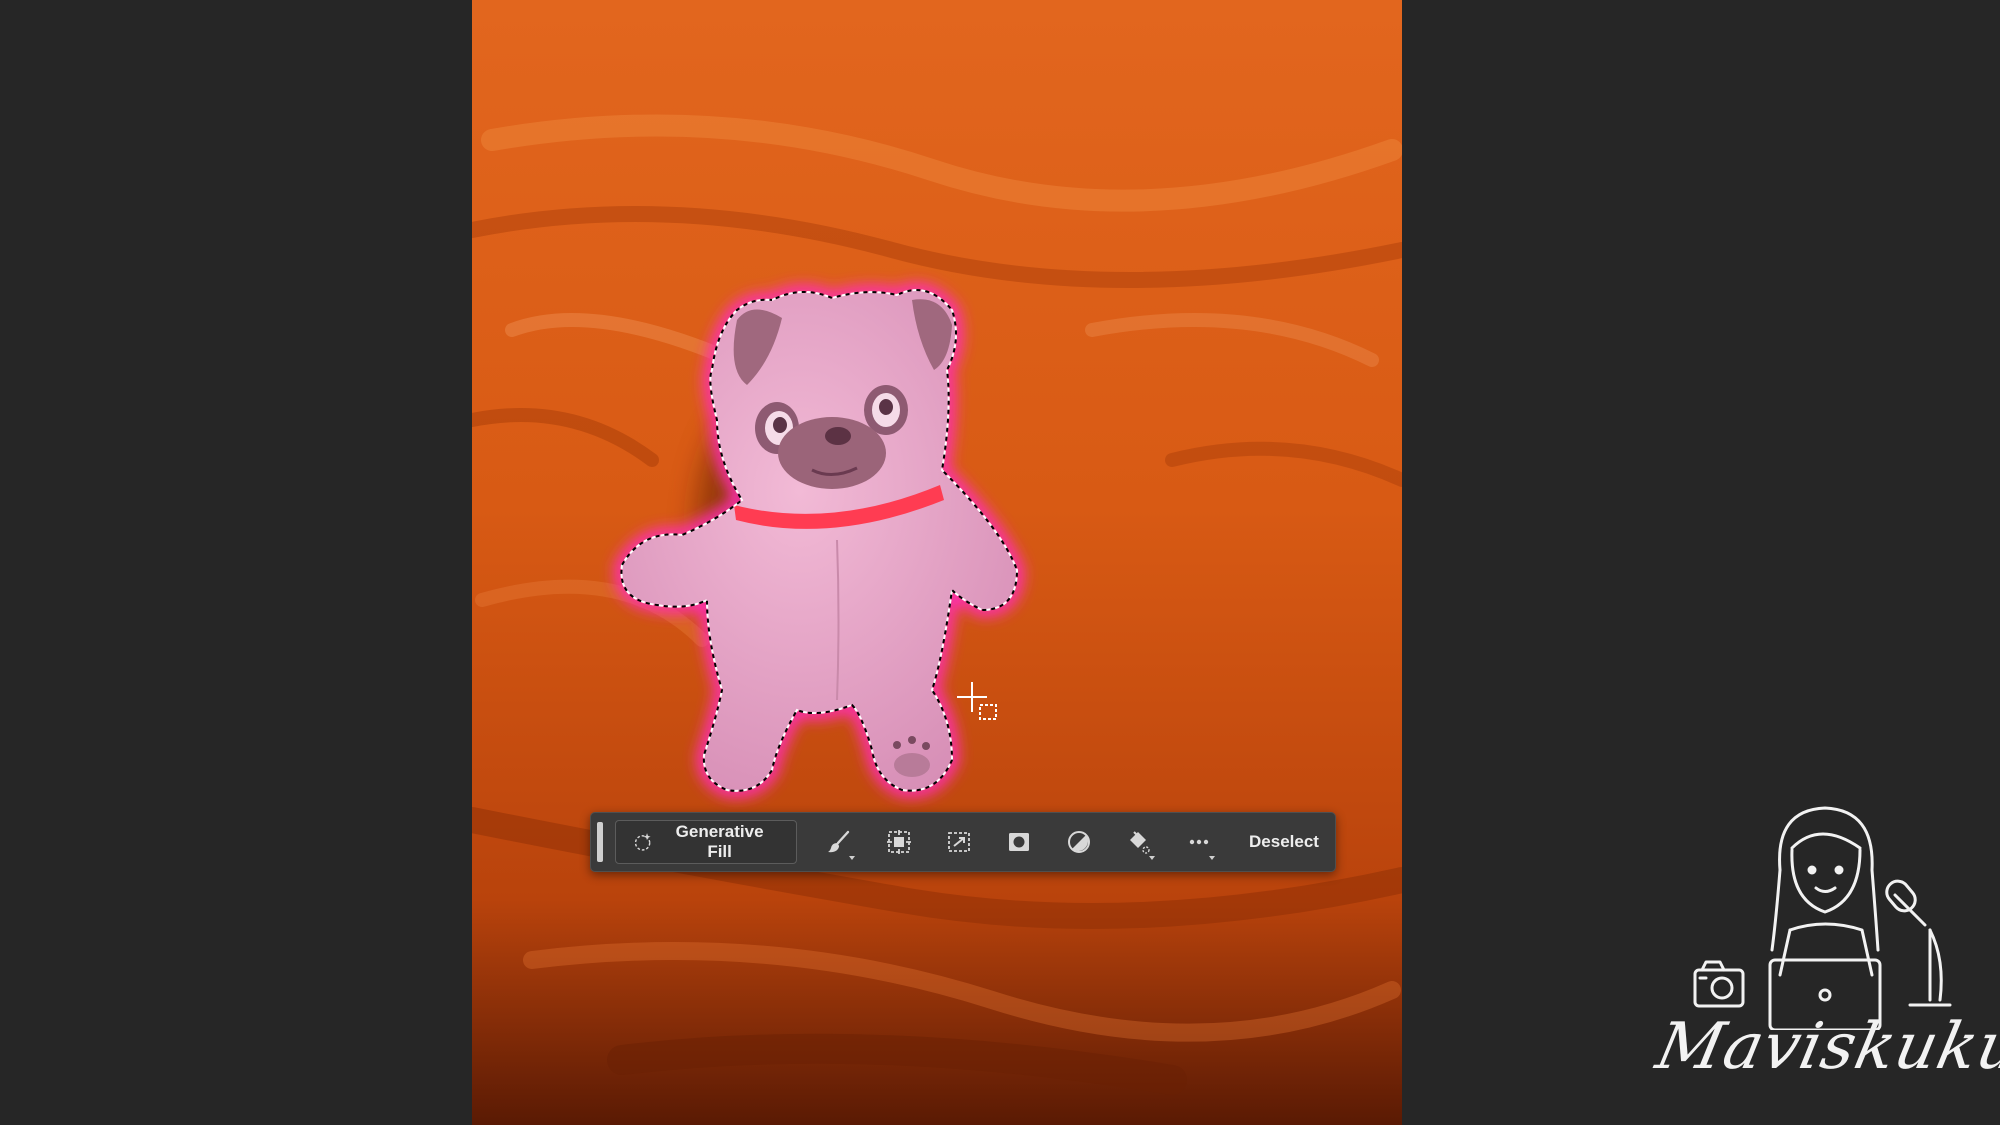 This screenshot has height=1125, width=2000. I want to click on fill-bucket-button, so click(1139, 842).